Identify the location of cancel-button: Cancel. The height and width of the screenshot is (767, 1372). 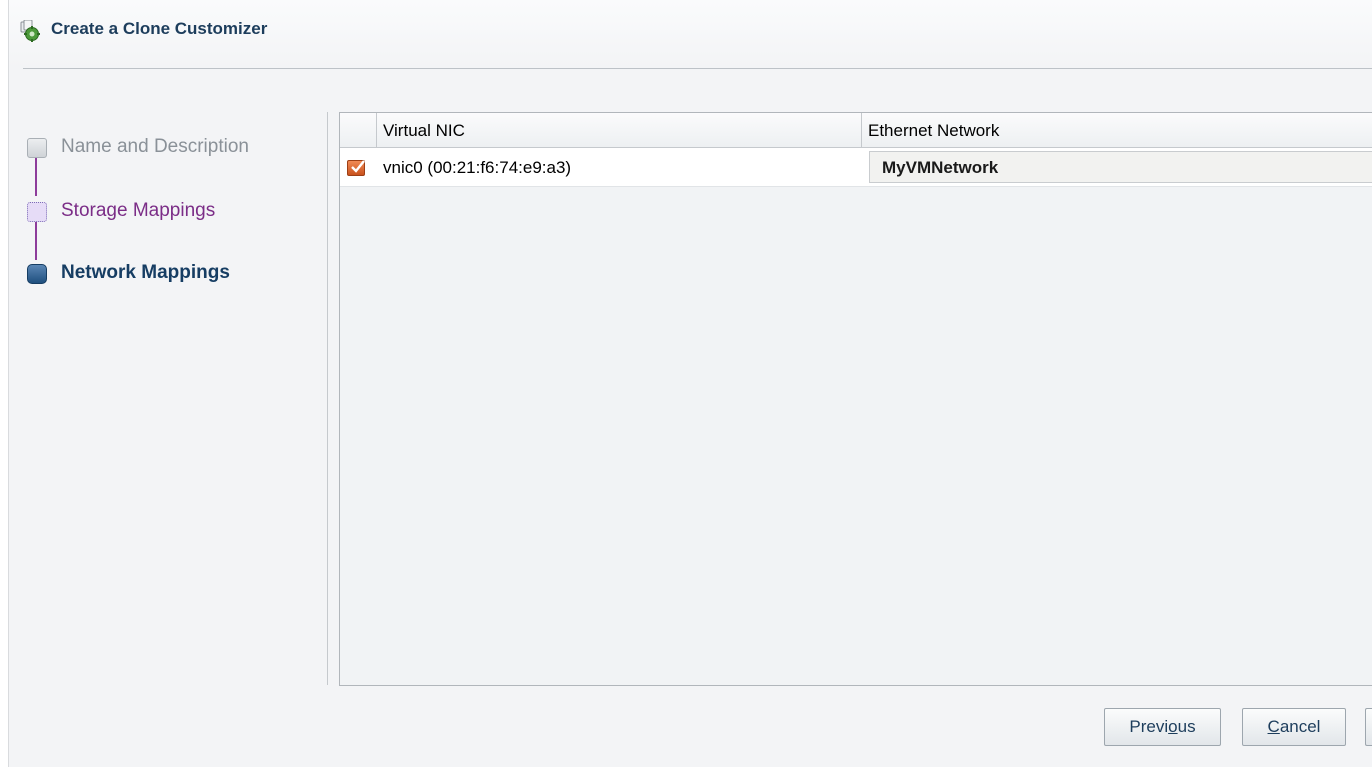
(1294, 727).